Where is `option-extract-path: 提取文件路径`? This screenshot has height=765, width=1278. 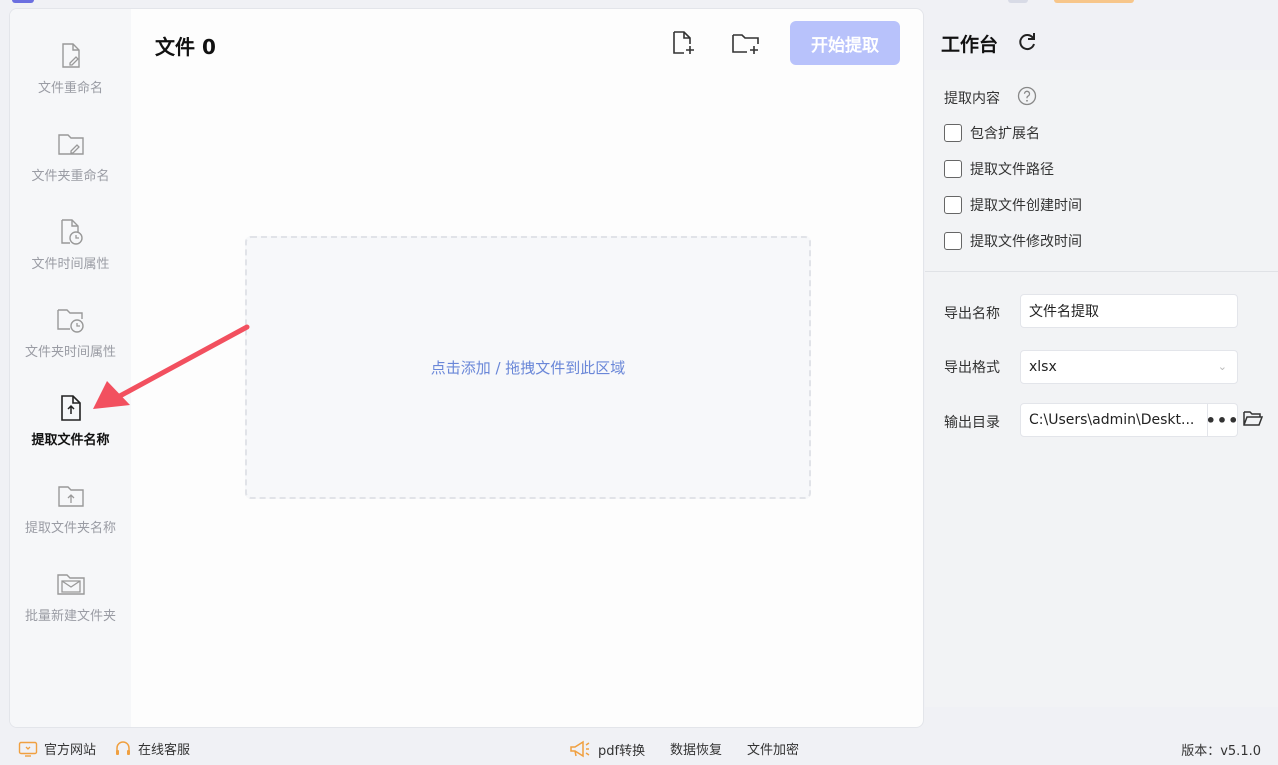 option-extract-path: 提取文件路径 is located at coordinates (999, 169).